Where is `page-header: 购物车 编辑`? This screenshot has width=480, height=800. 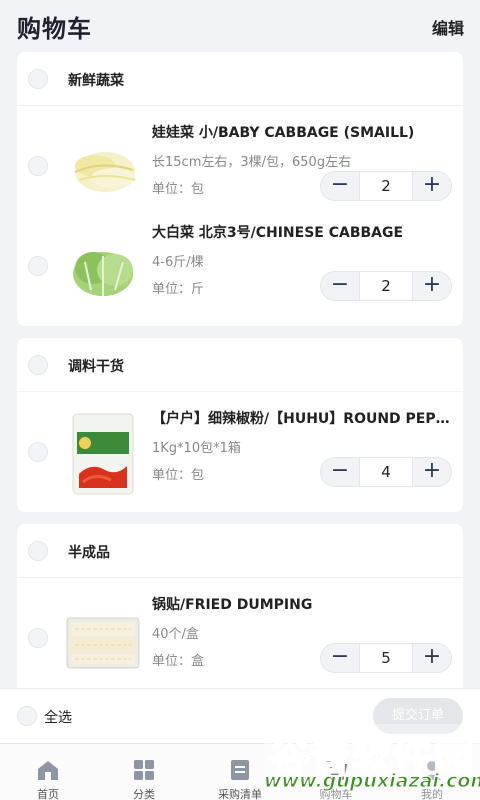 page-header: 购物车 编辑 is located at coordinates (240, 26).